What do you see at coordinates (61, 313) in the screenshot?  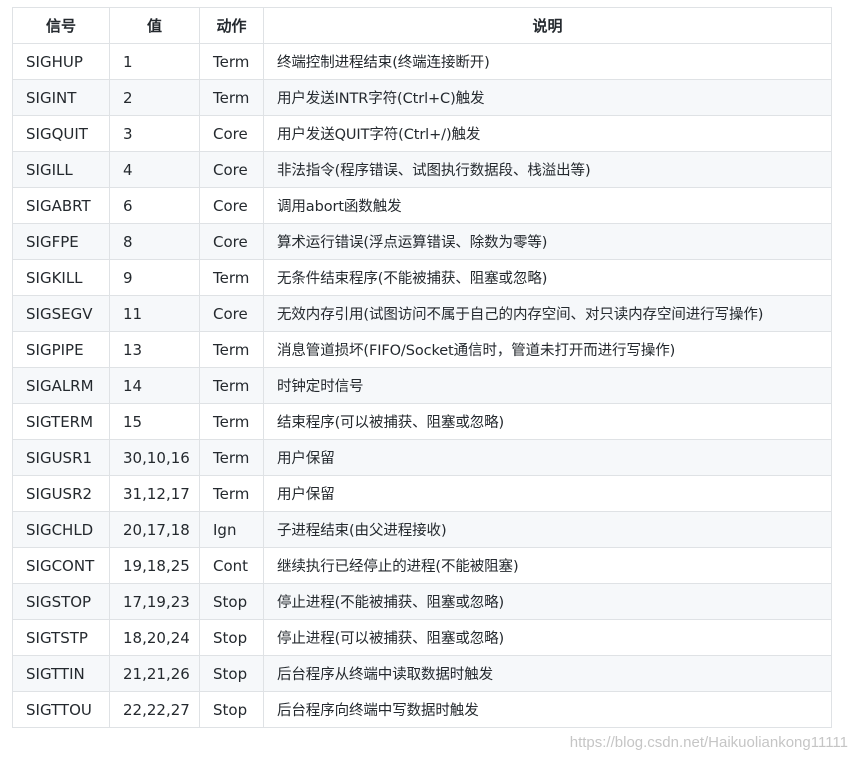 I see `cell-signal: SIGSEGV` at bounding box center [61, 313].